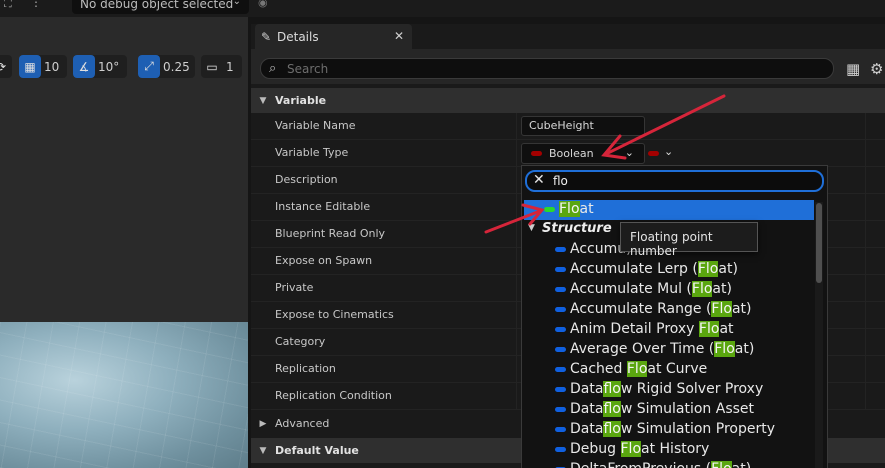  Describe the element at coordinates (876, 69) in the screenshot. I see `gear-icon: ⚙` at that location.